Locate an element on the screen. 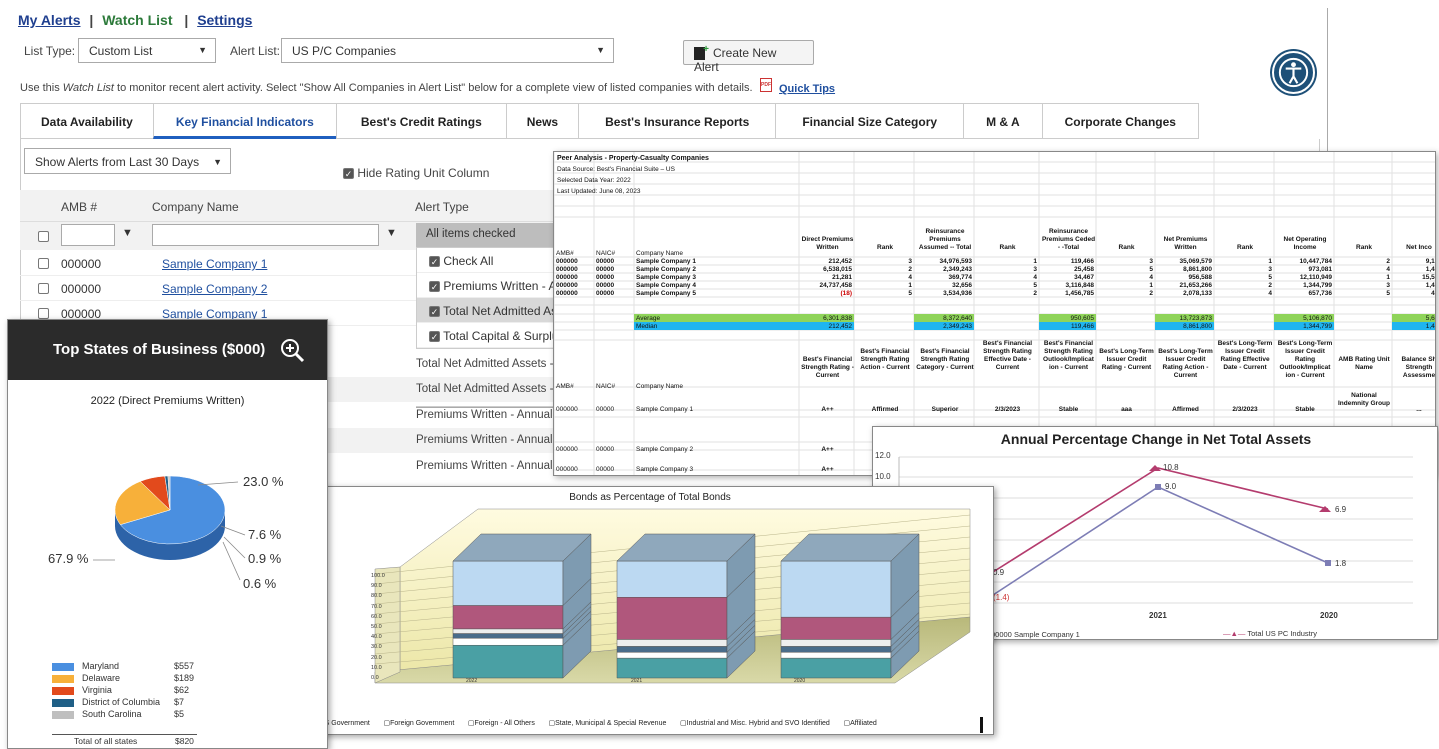  sheet-cell: 1,456,785 is located at coordinates (1079, 293).